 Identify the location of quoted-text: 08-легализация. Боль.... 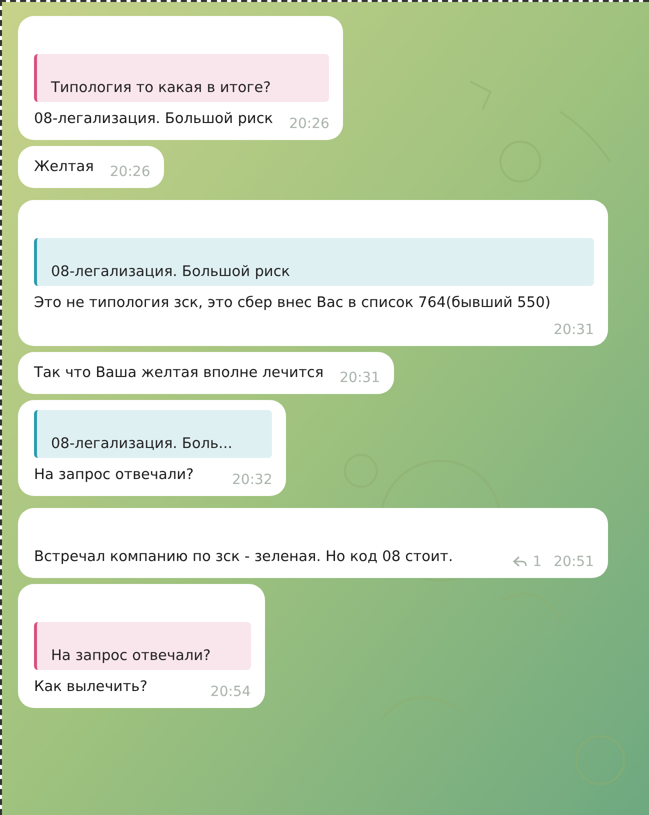
(141, 444).